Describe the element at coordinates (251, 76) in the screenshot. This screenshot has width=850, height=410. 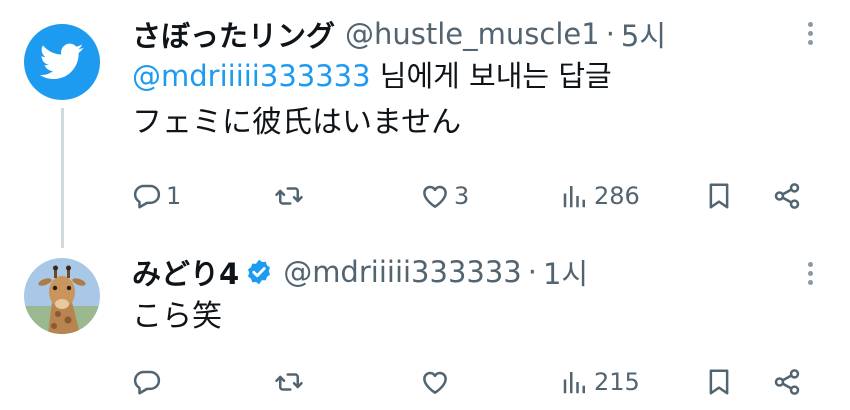
I see `reply-mention-link: @mdriiiii333333` at that location.